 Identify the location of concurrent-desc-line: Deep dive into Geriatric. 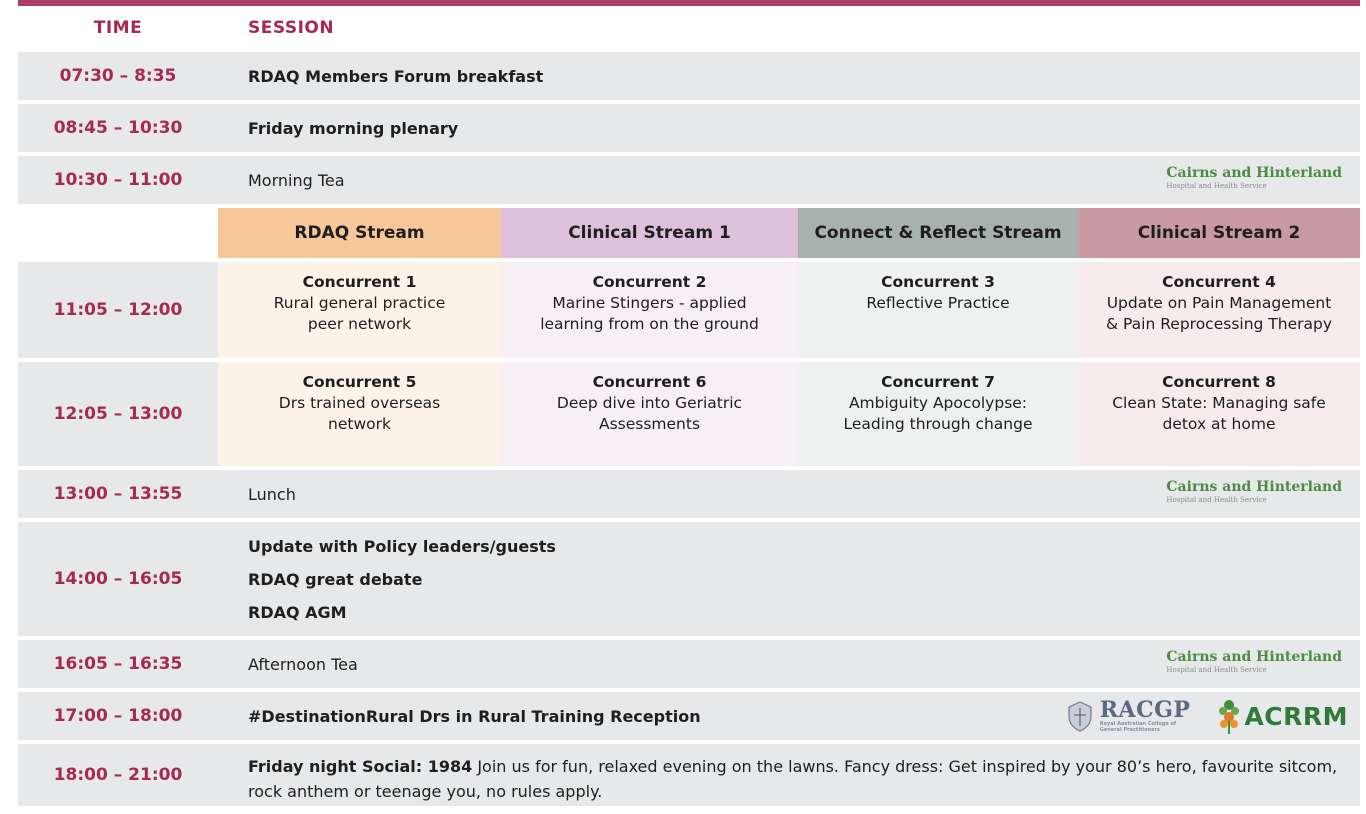
(649, 403).